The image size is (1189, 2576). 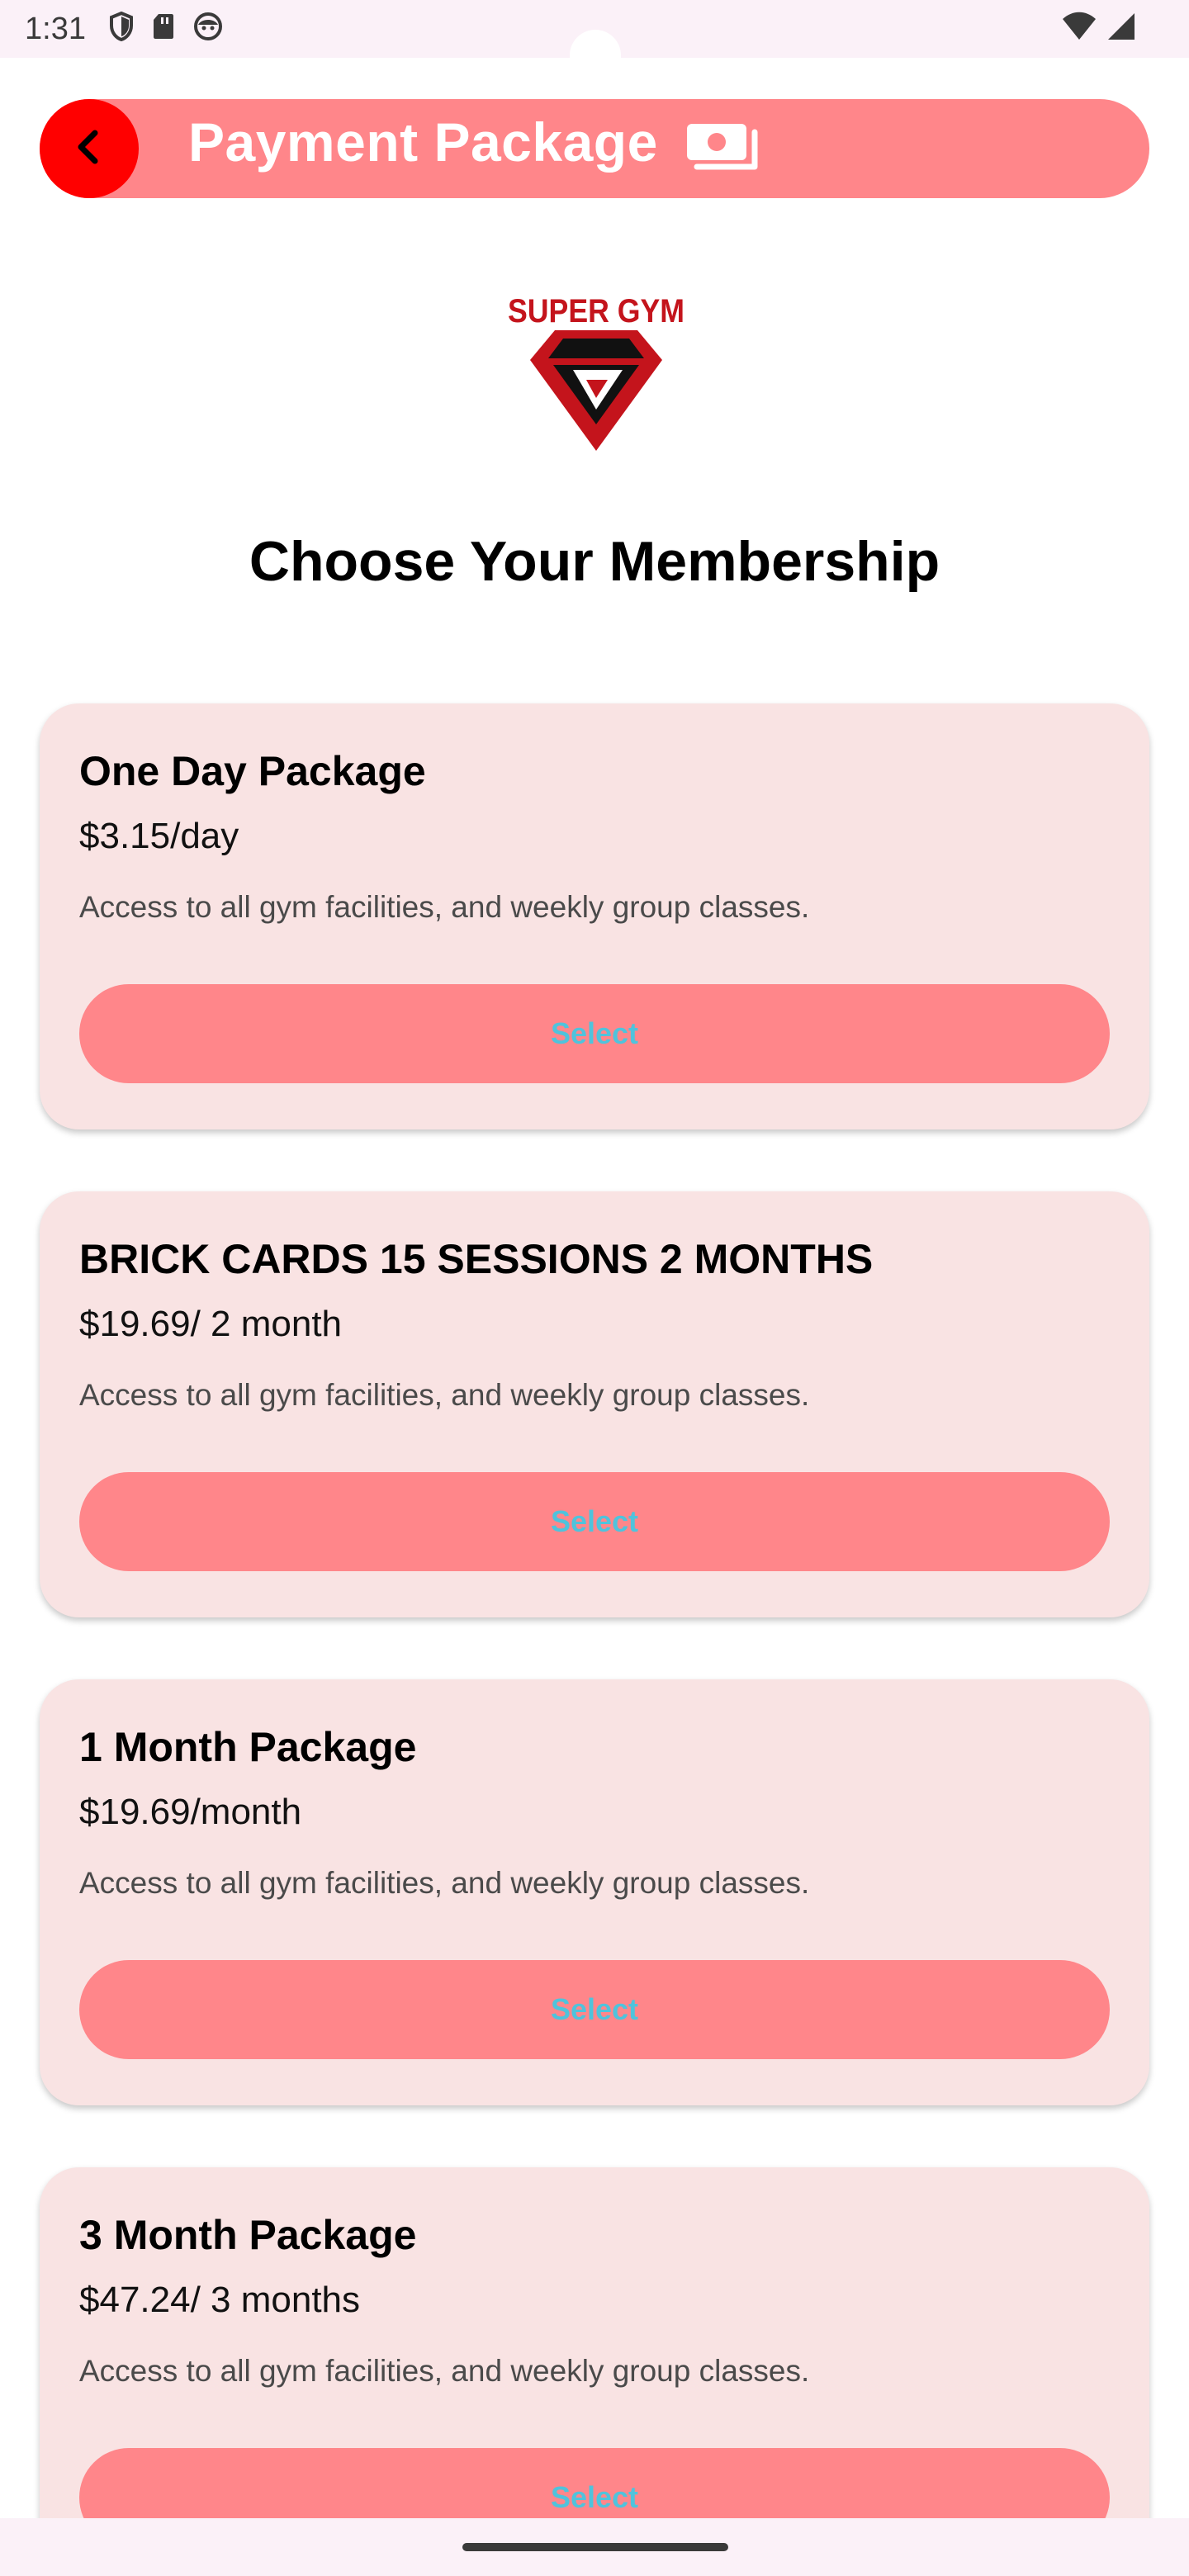 I want to click on package-price: $3.15/day, so click(x=159, y=836).